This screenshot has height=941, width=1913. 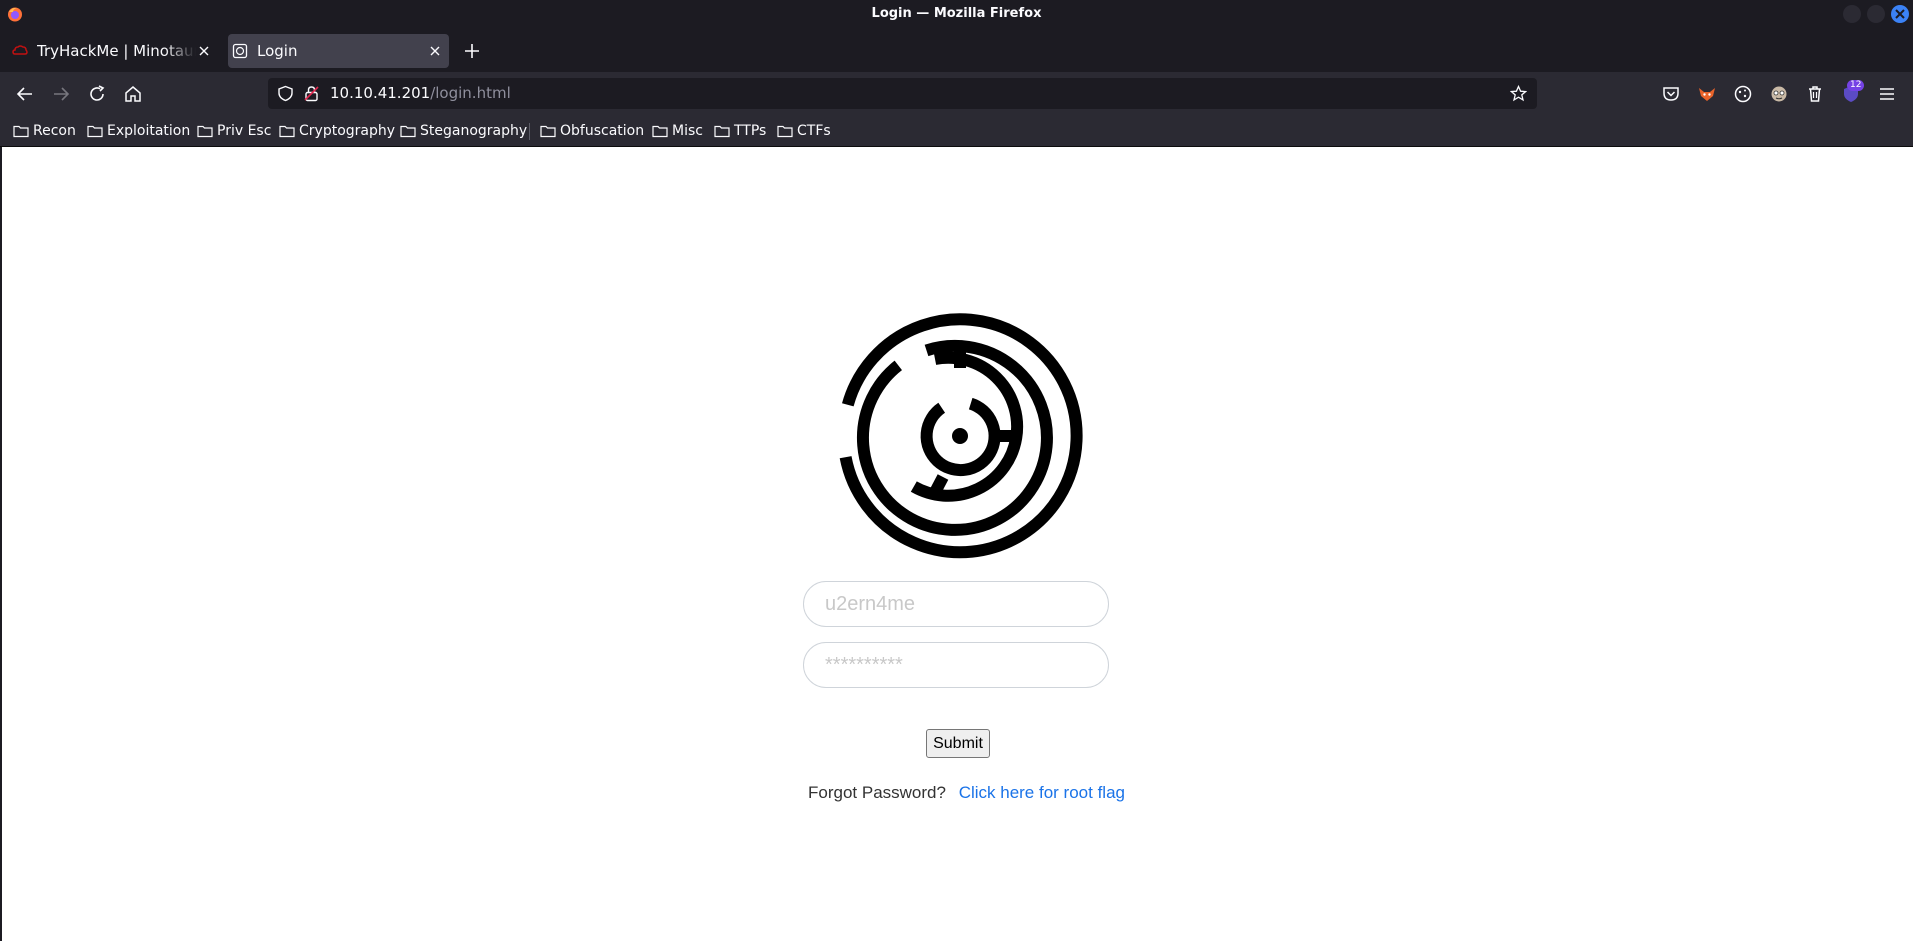 I want to click on close-icon, so click(x=1900, y=14).